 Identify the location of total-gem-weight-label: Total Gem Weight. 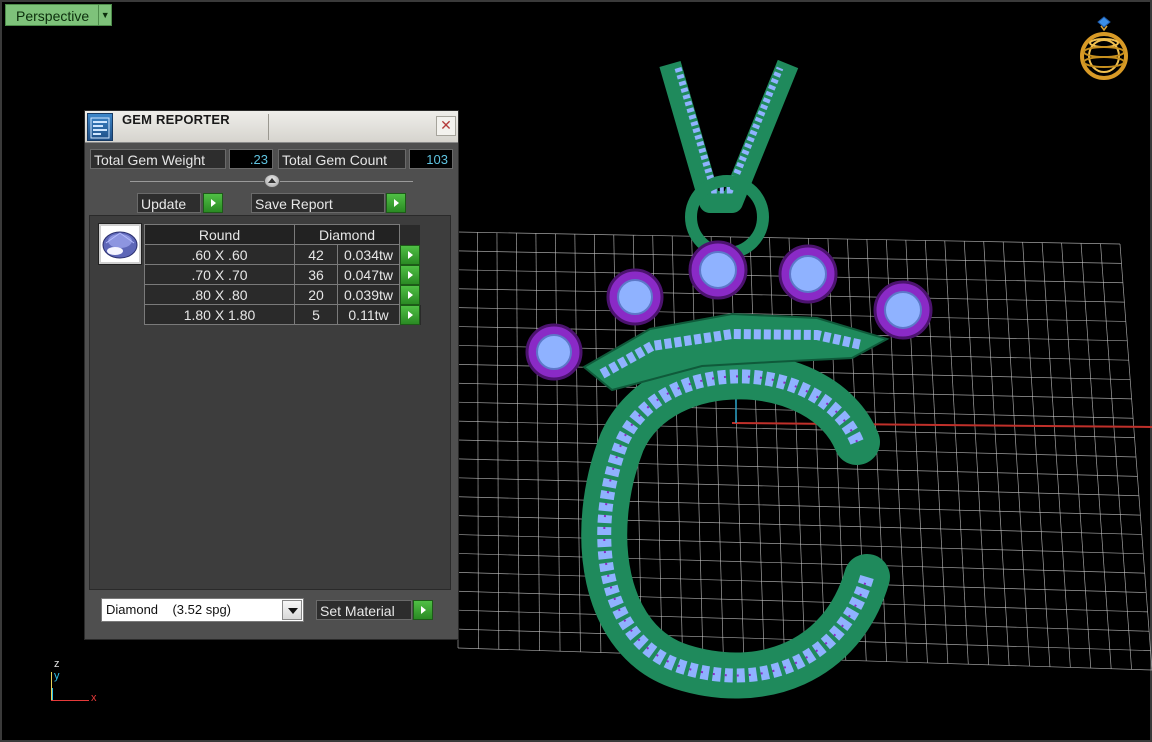
(158, 159).